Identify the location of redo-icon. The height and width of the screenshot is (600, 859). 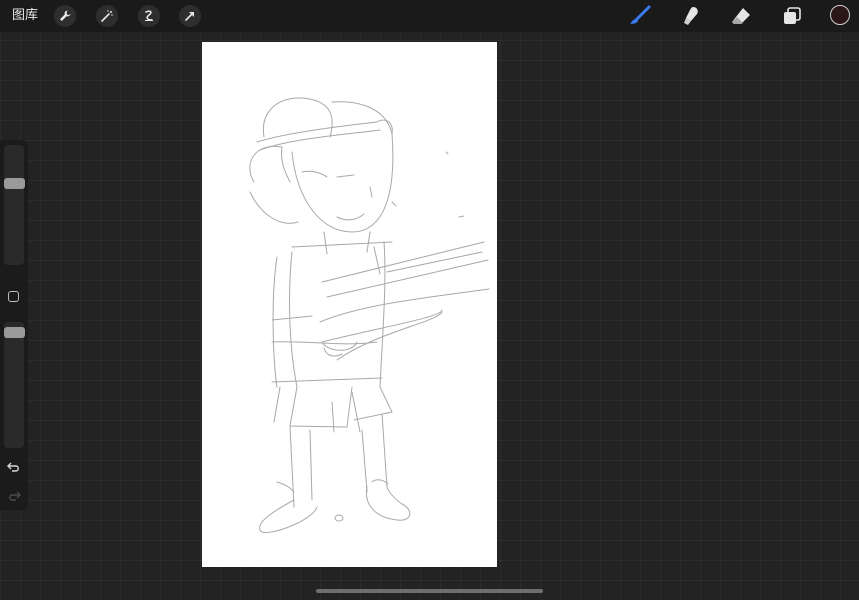
(14, 496).